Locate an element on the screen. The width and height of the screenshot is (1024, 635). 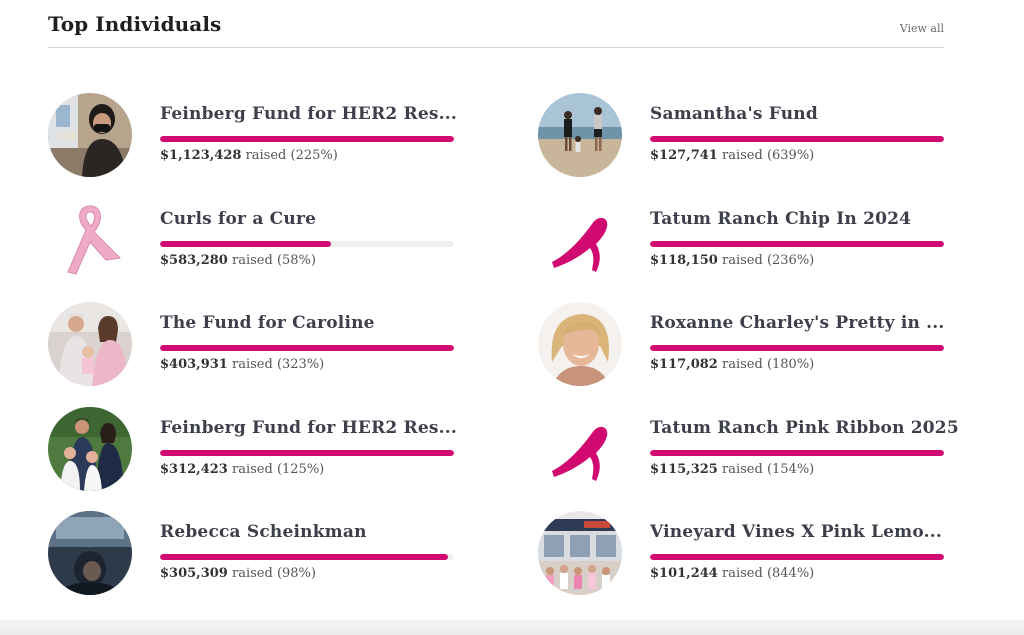
fundraiser-name: Curls for a Cure is located at coordinates (238, 219).